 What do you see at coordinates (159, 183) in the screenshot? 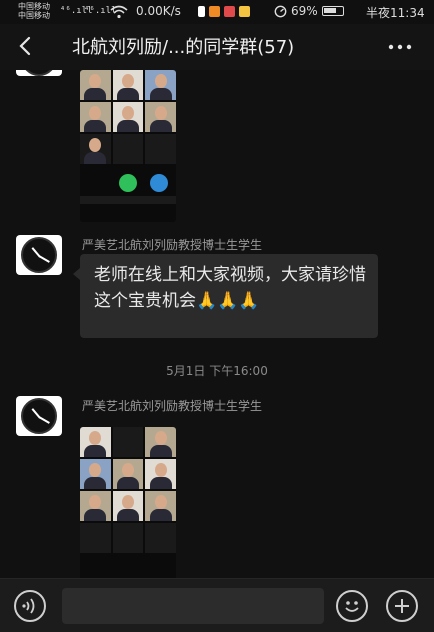
I see `video-camera-button-icon` at bounding box center [159, 183].